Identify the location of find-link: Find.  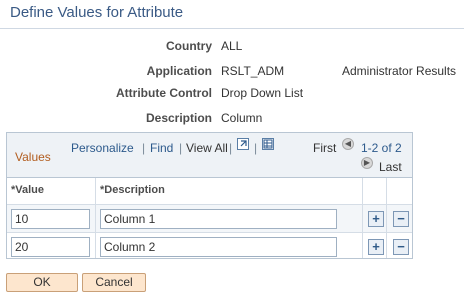
(161, 148).